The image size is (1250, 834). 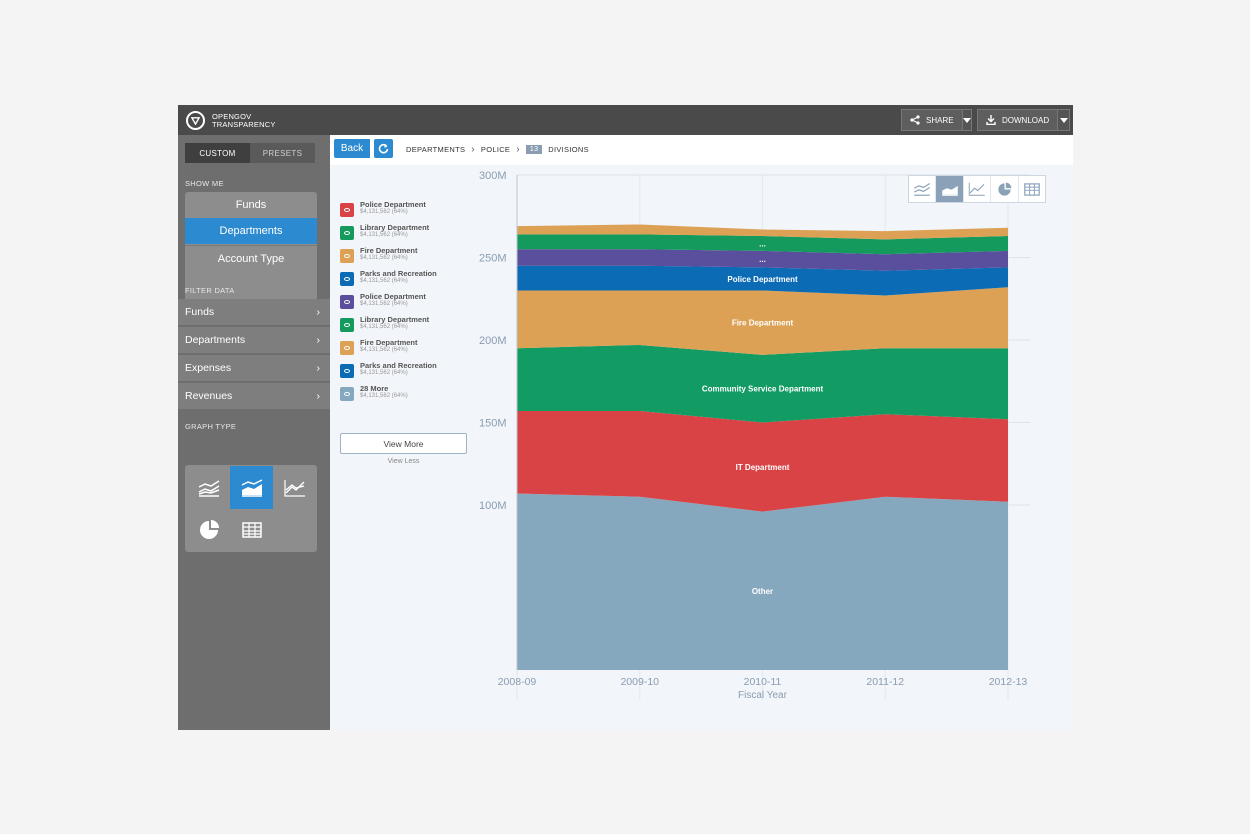 What do you see at coordinates (251, 258) in the screenshot?
I see `show-account-type-button: Account Type` at bounding box center [251, 258].